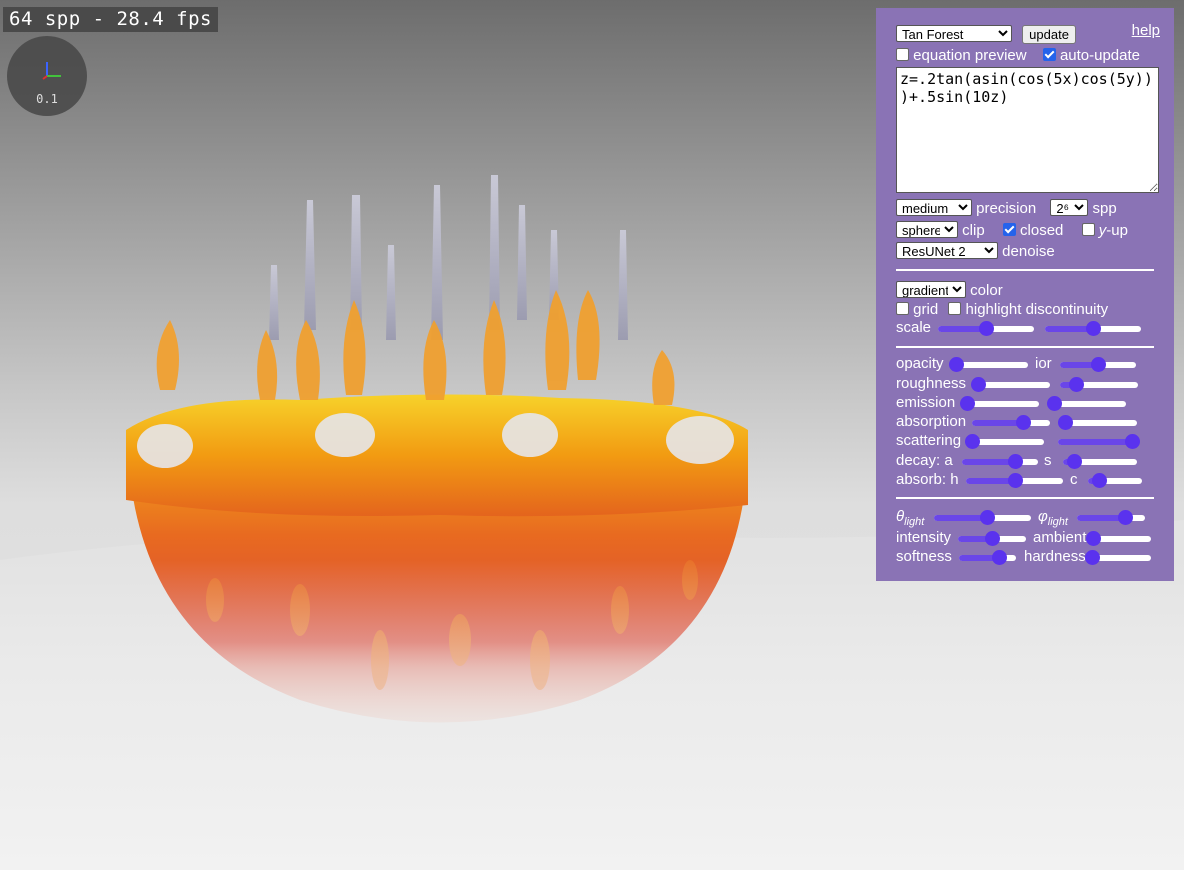 The width and height of the screenshot is (1184, 870). I want to click on precision-row: medium precision 2⁶ spp, so click(1006, 208).